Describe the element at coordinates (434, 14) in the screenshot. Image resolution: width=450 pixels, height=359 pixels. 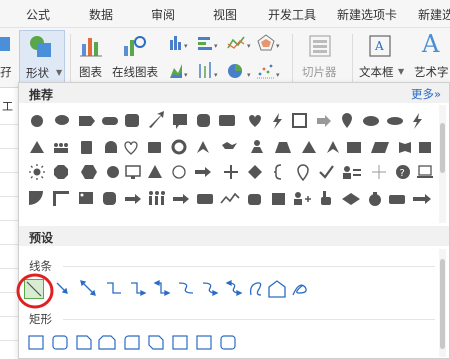
I see `tab-new-2: 新建选` at that location.